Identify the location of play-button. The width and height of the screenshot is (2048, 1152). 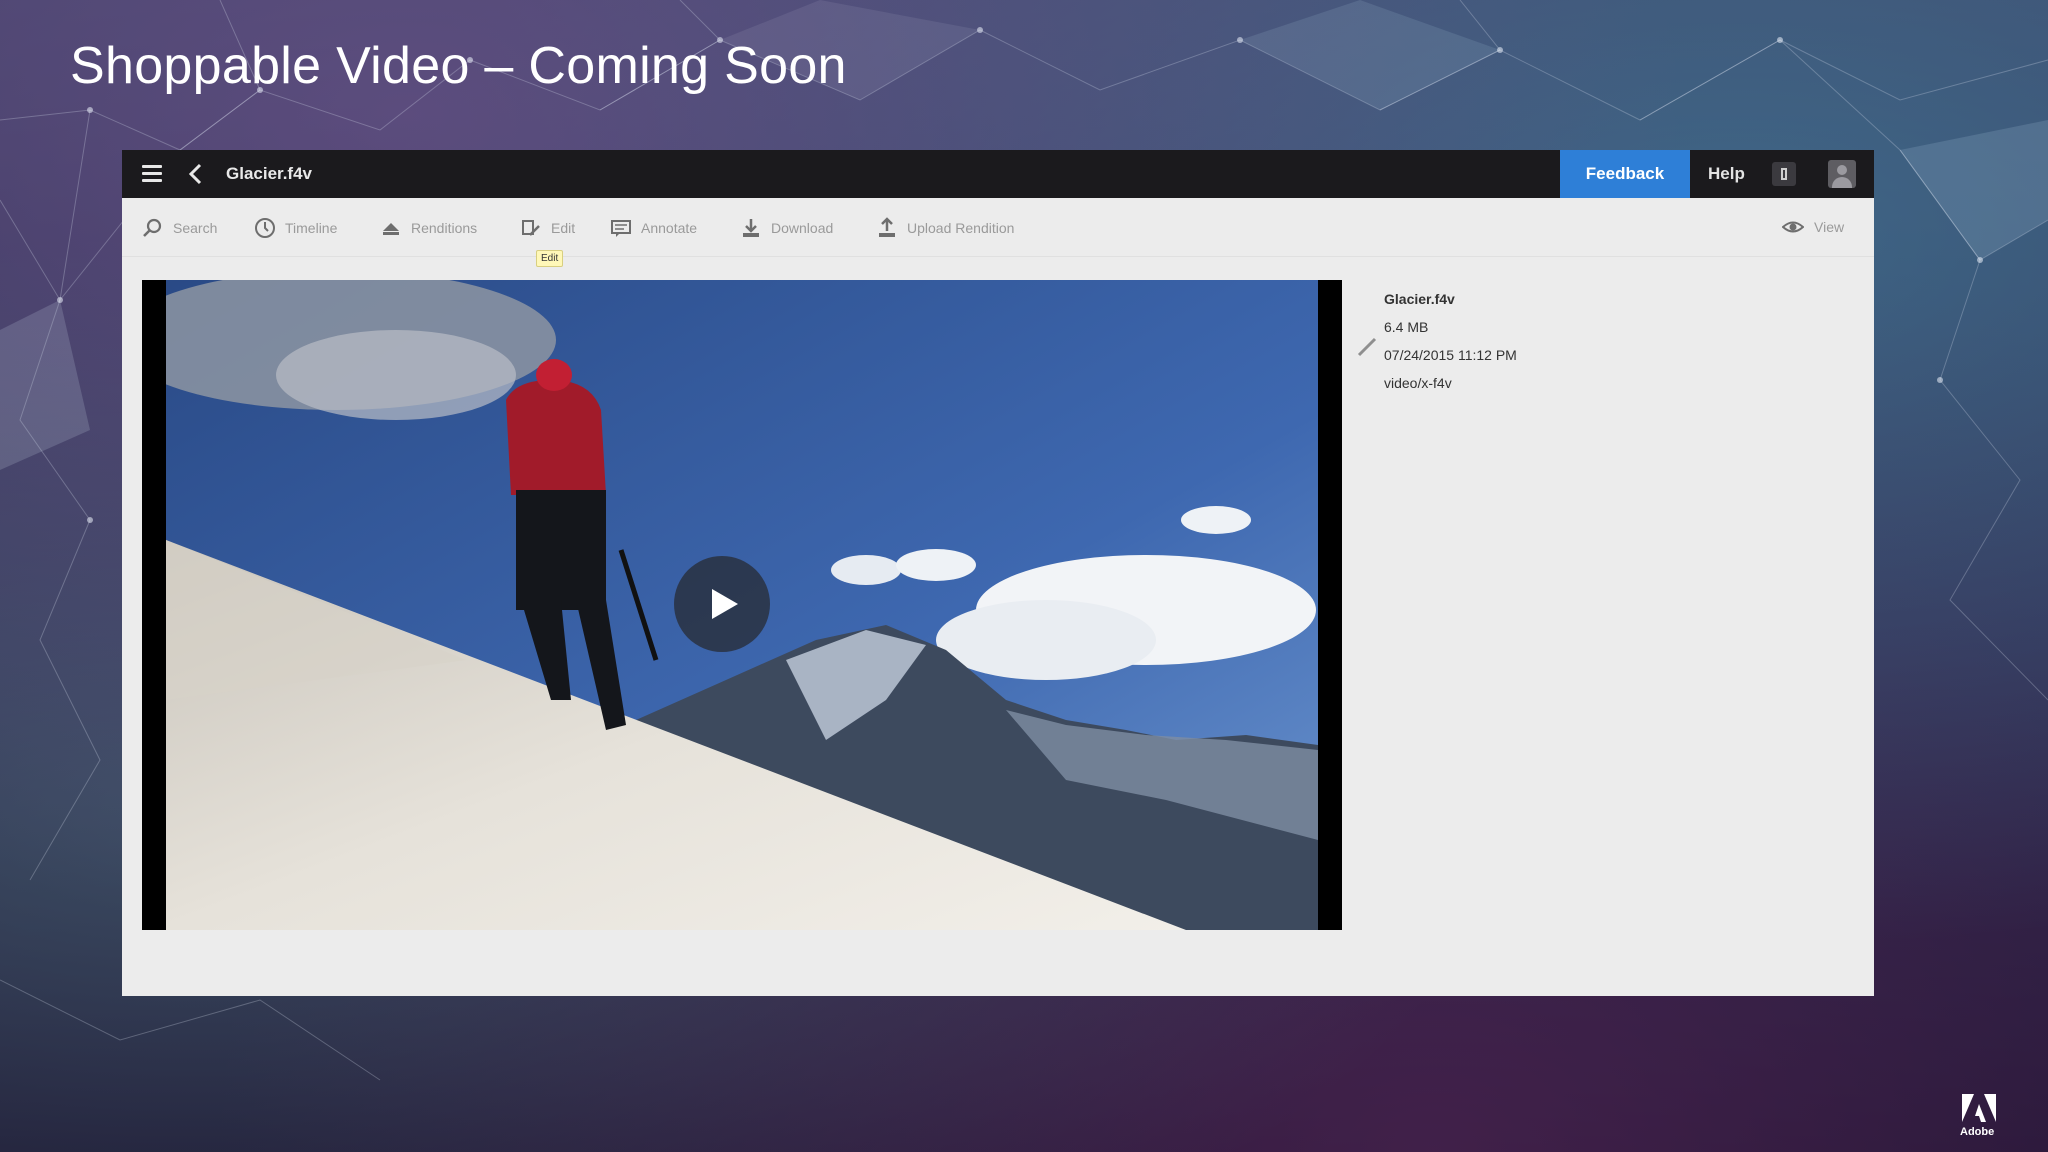
(722, 604).